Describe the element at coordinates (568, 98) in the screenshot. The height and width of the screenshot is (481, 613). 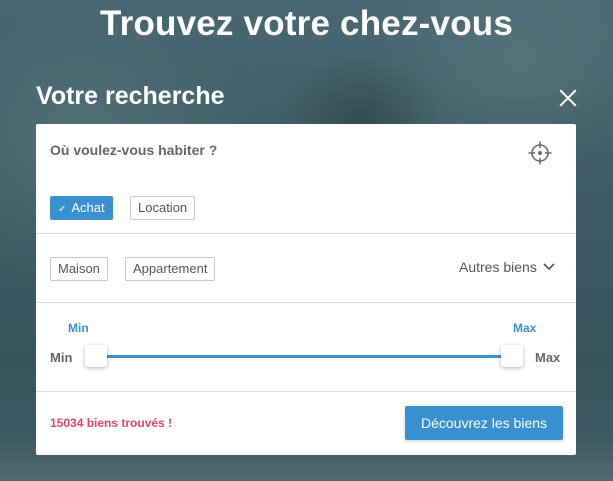
I see `close-icon` at that location.